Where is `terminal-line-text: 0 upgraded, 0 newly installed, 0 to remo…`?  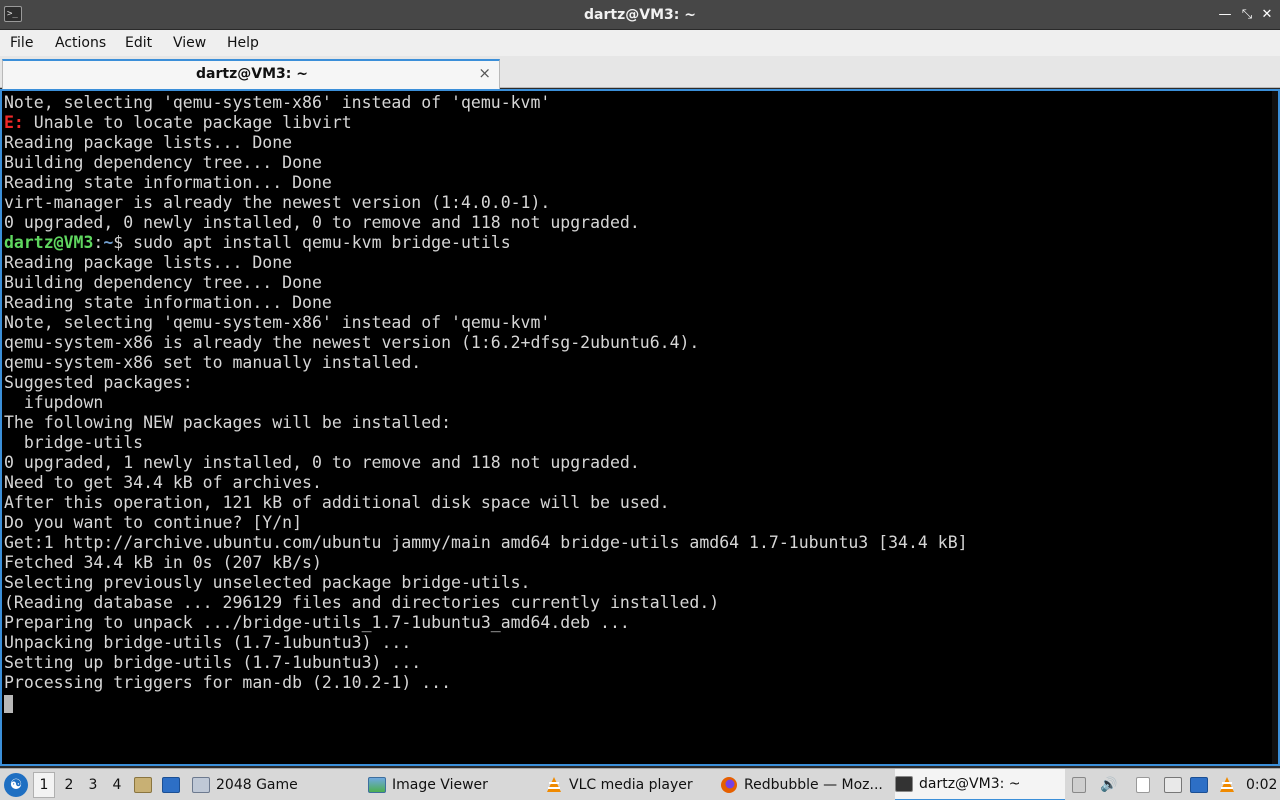
terminal-line-text: 0 upgraded, 0 newly installed, 0 to remo… is located at coordinates (322, 222).